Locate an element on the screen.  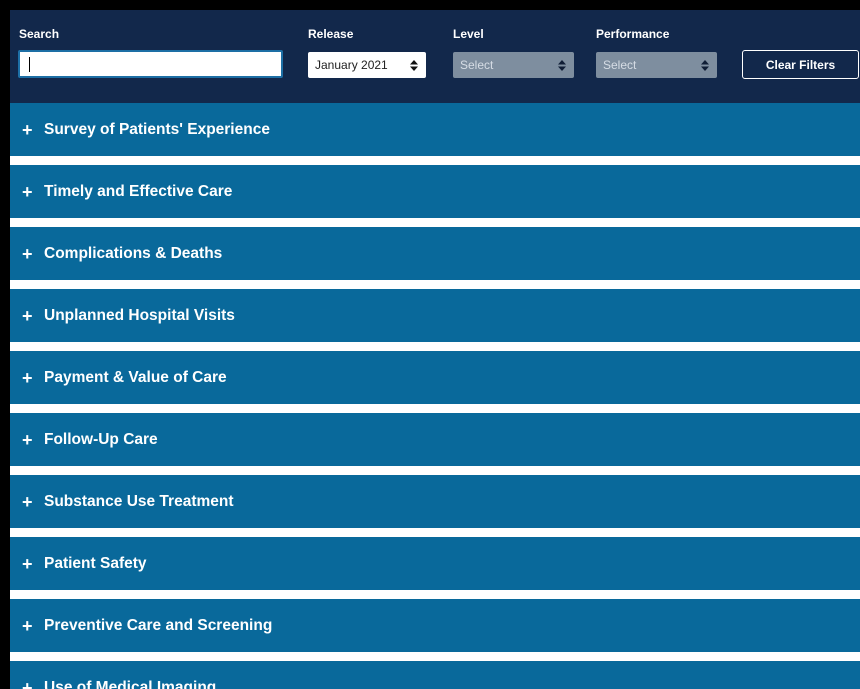
search-input is located at coordinates (150, 64).